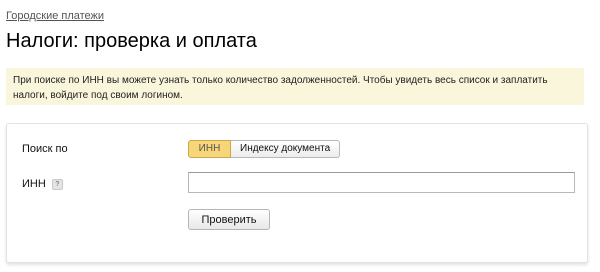 The width and height of the screenshot is (600, 272). What do you see at coordinates (381, 182) in the screenshot?
I see `inn-input` at bounding box center [381, 182].